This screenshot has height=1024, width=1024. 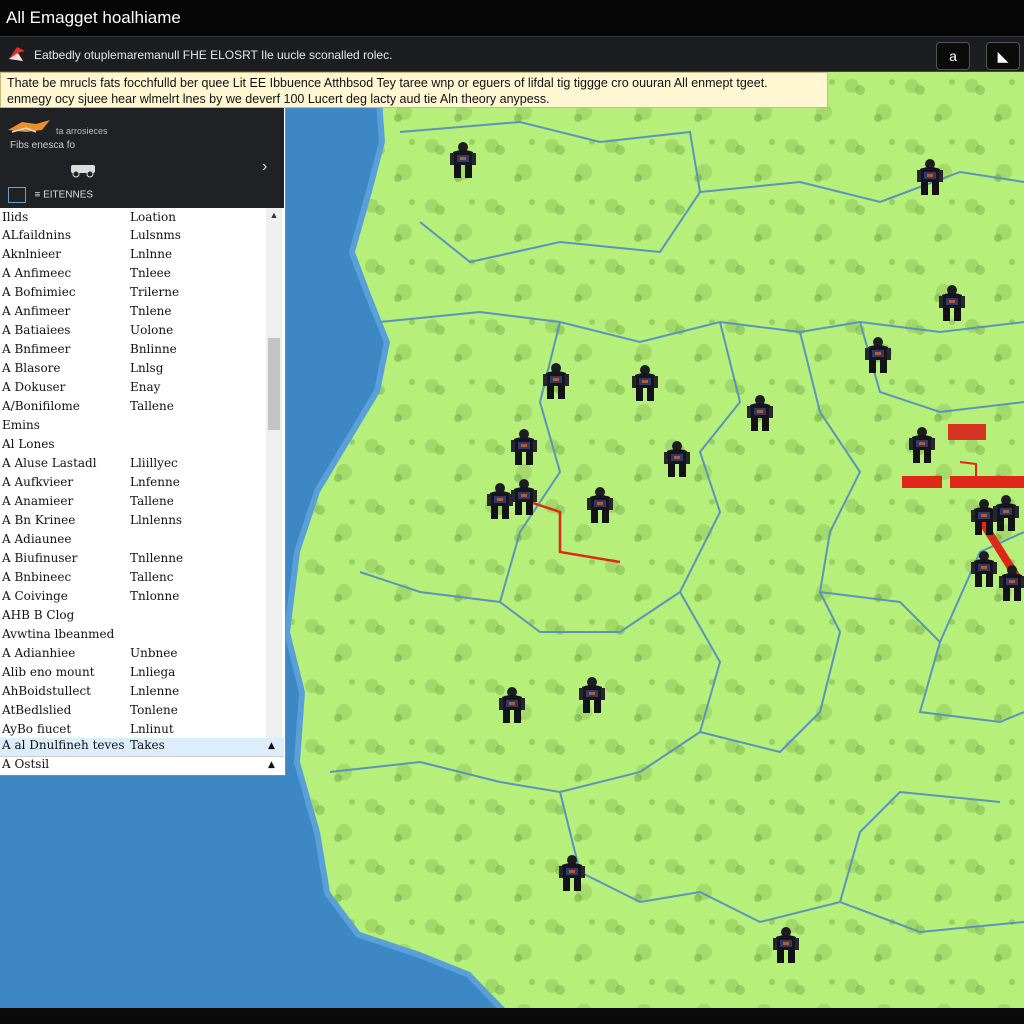 What do you see at coordinates (152, 729) in the screenshot?
I see `unit-location: Lnlinut` at bounding box center [152, 729].